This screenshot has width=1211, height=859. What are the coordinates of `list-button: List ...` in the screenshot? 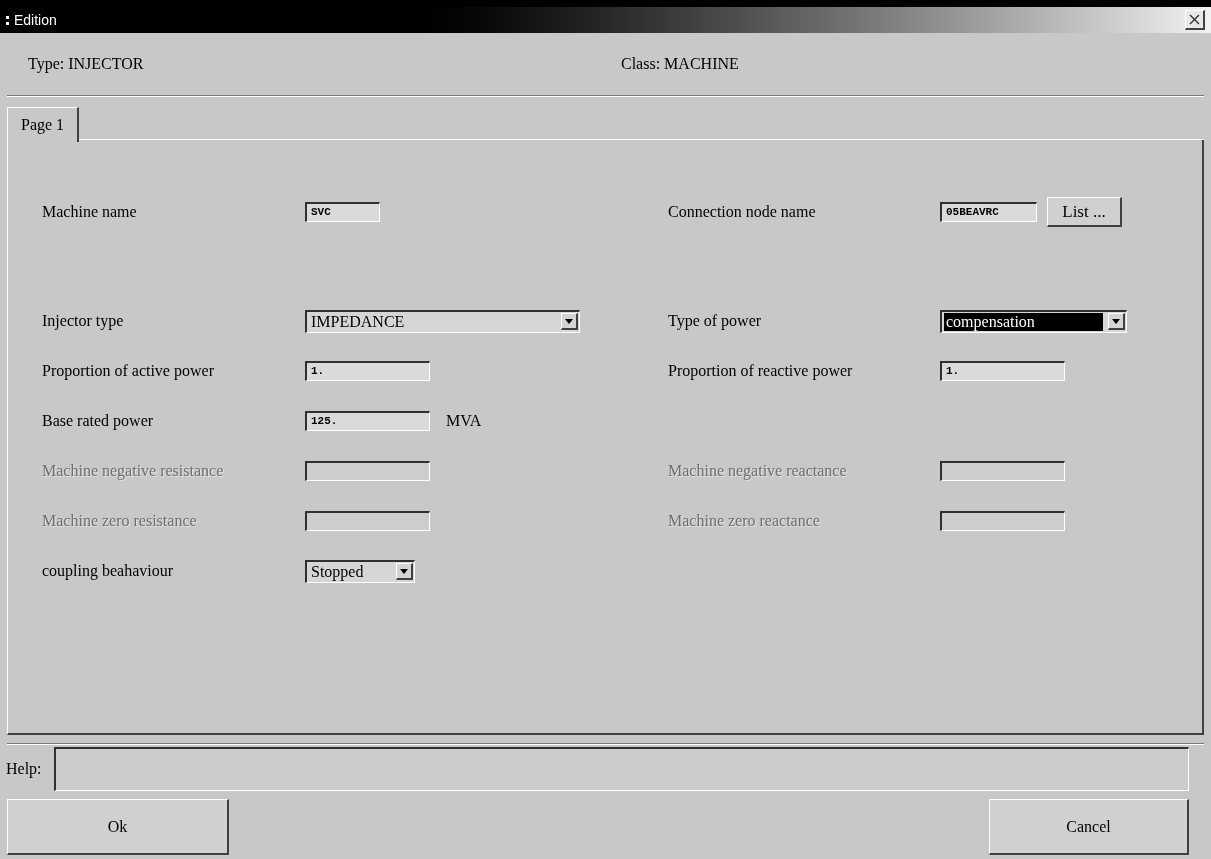 It's located at (1084, 212).